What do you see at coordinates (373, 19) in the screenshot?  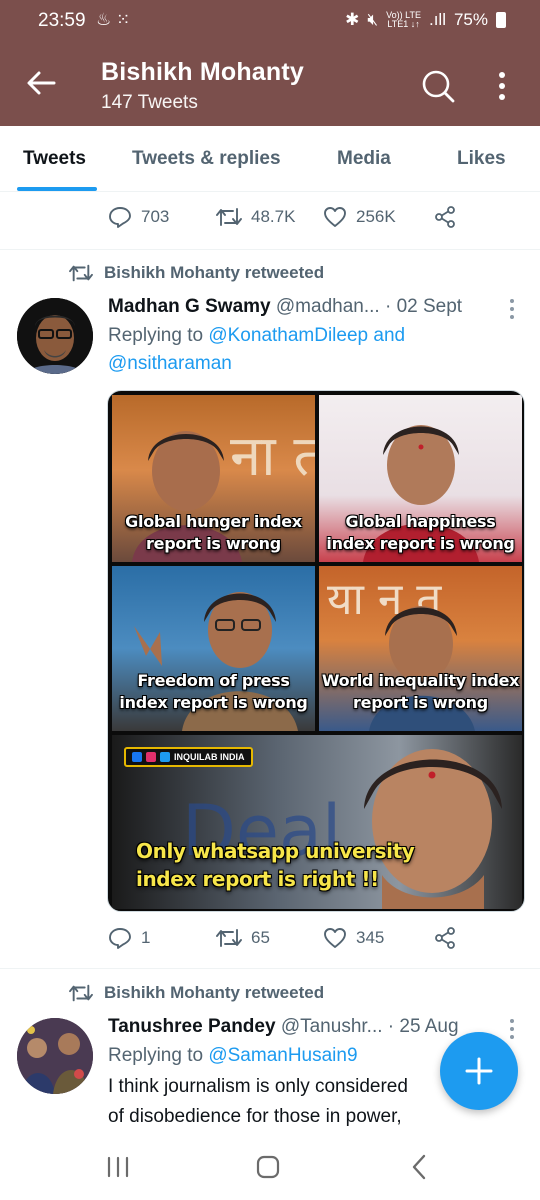 I see `mute-icon: 🔇︎` at bounding box center [373, 19].